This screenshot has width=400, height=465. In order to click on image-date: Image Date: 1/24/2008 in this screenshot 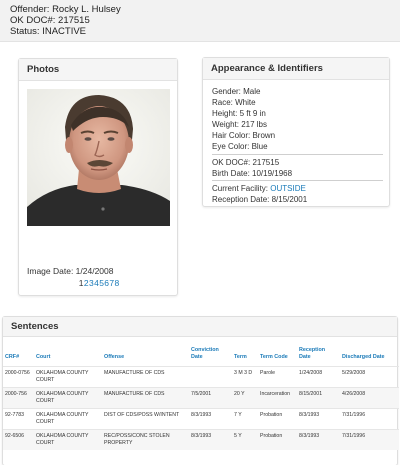, I will do `click(70, 271)`.